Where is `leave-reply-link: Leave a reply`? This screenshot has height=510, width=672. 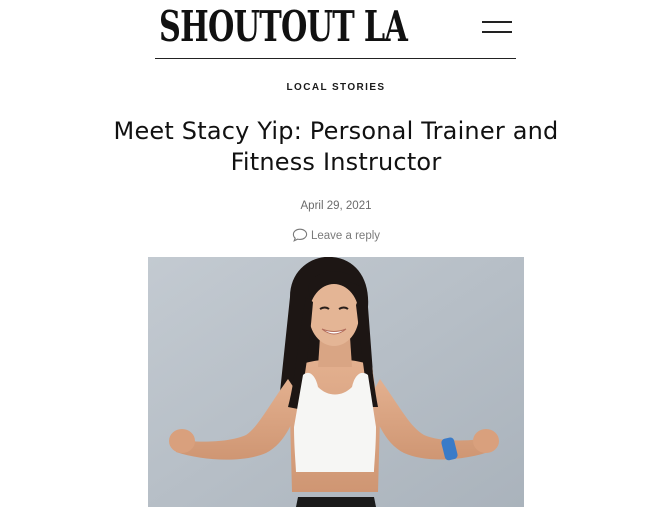 leave-reply-link: Leave a reply is located at coordinates (336, 236).